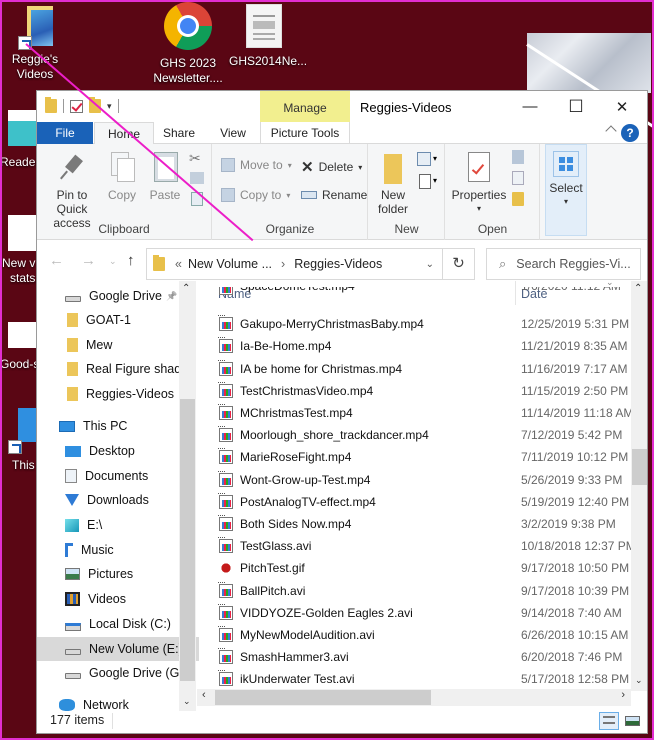  What do you see at coordinates (425, 181) in the screenshot?
I see `easy-access-icon` at bounding box center [425, 181].